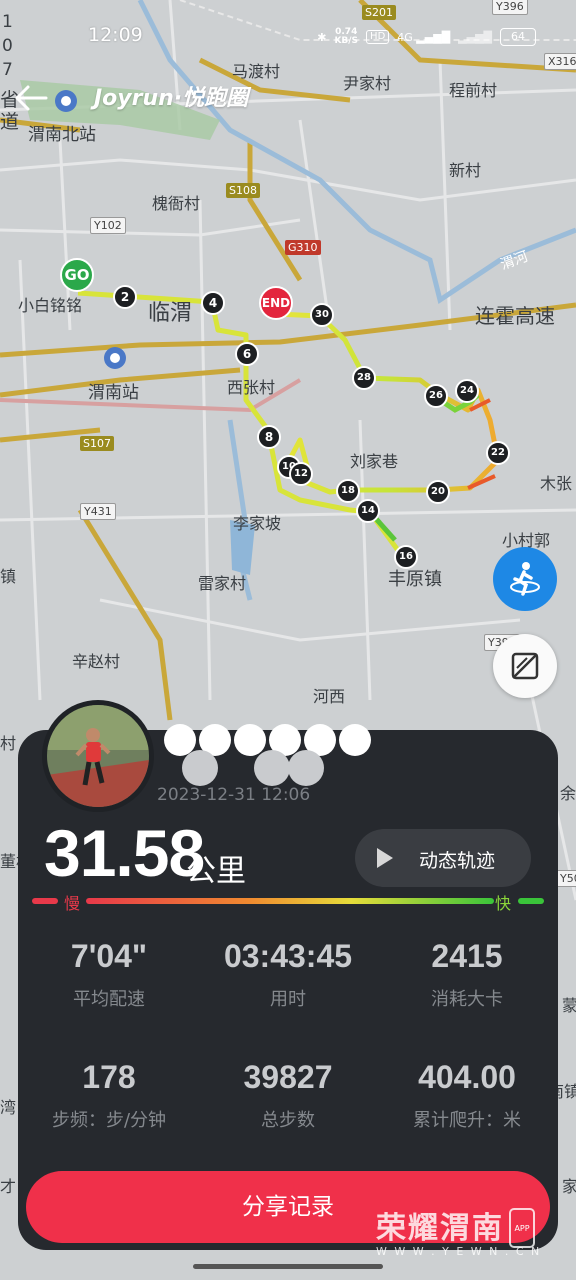  What do you see at coordinates (72, 903) in the screenshot?
I see `pace-slow-label: 慢` at bounding box center [72, 903].